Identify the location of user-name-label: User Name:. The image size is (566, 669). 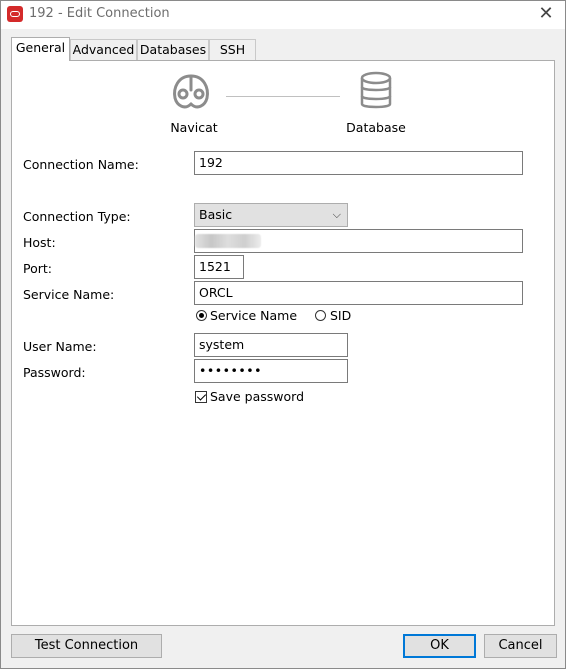
(60, 346).